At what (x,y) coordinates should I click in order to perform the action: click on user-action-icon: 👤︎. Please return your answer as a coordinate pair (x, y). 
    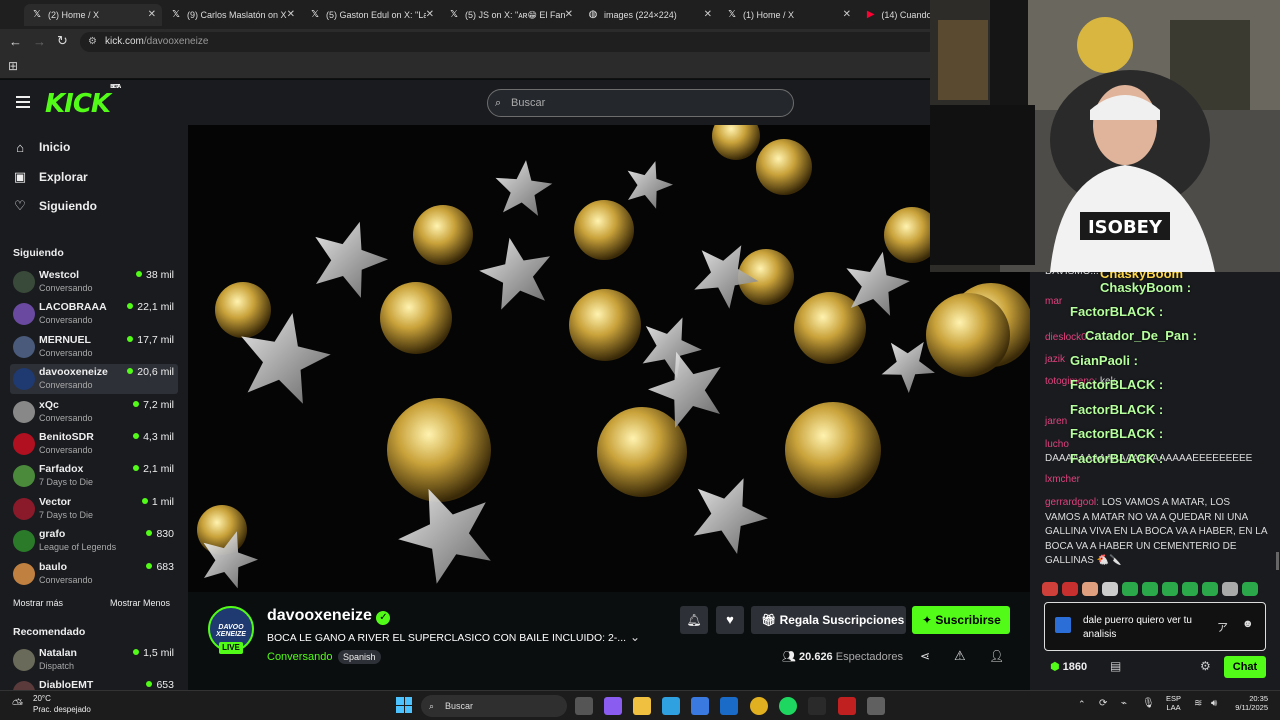
    Looking at the image, I should click on (996, 656).